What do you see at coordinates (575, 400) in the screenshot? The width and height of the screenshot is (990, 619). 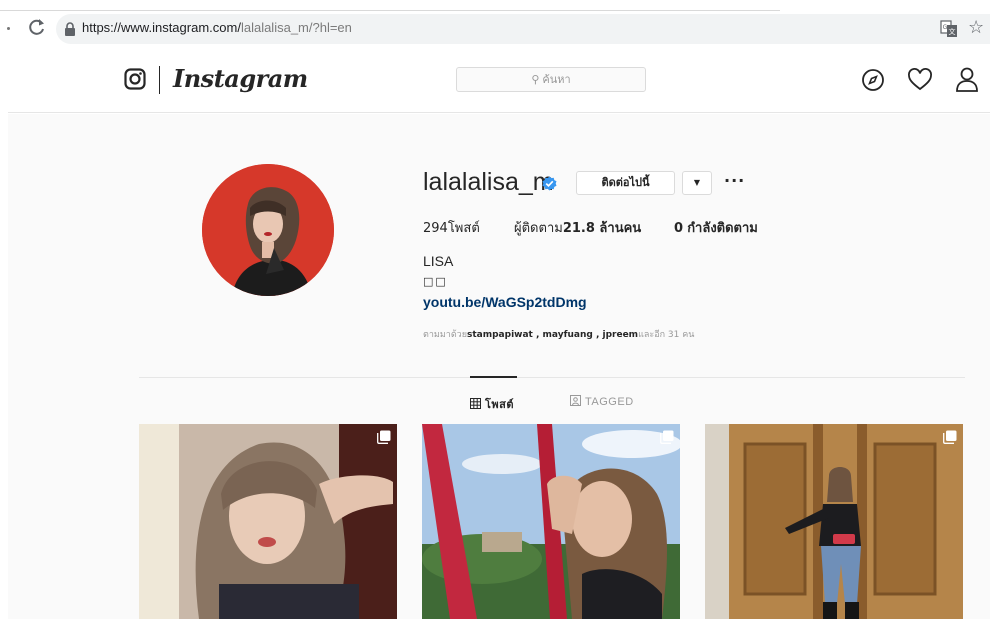 I see `tagged-icon` at bounding box center [575, 400].